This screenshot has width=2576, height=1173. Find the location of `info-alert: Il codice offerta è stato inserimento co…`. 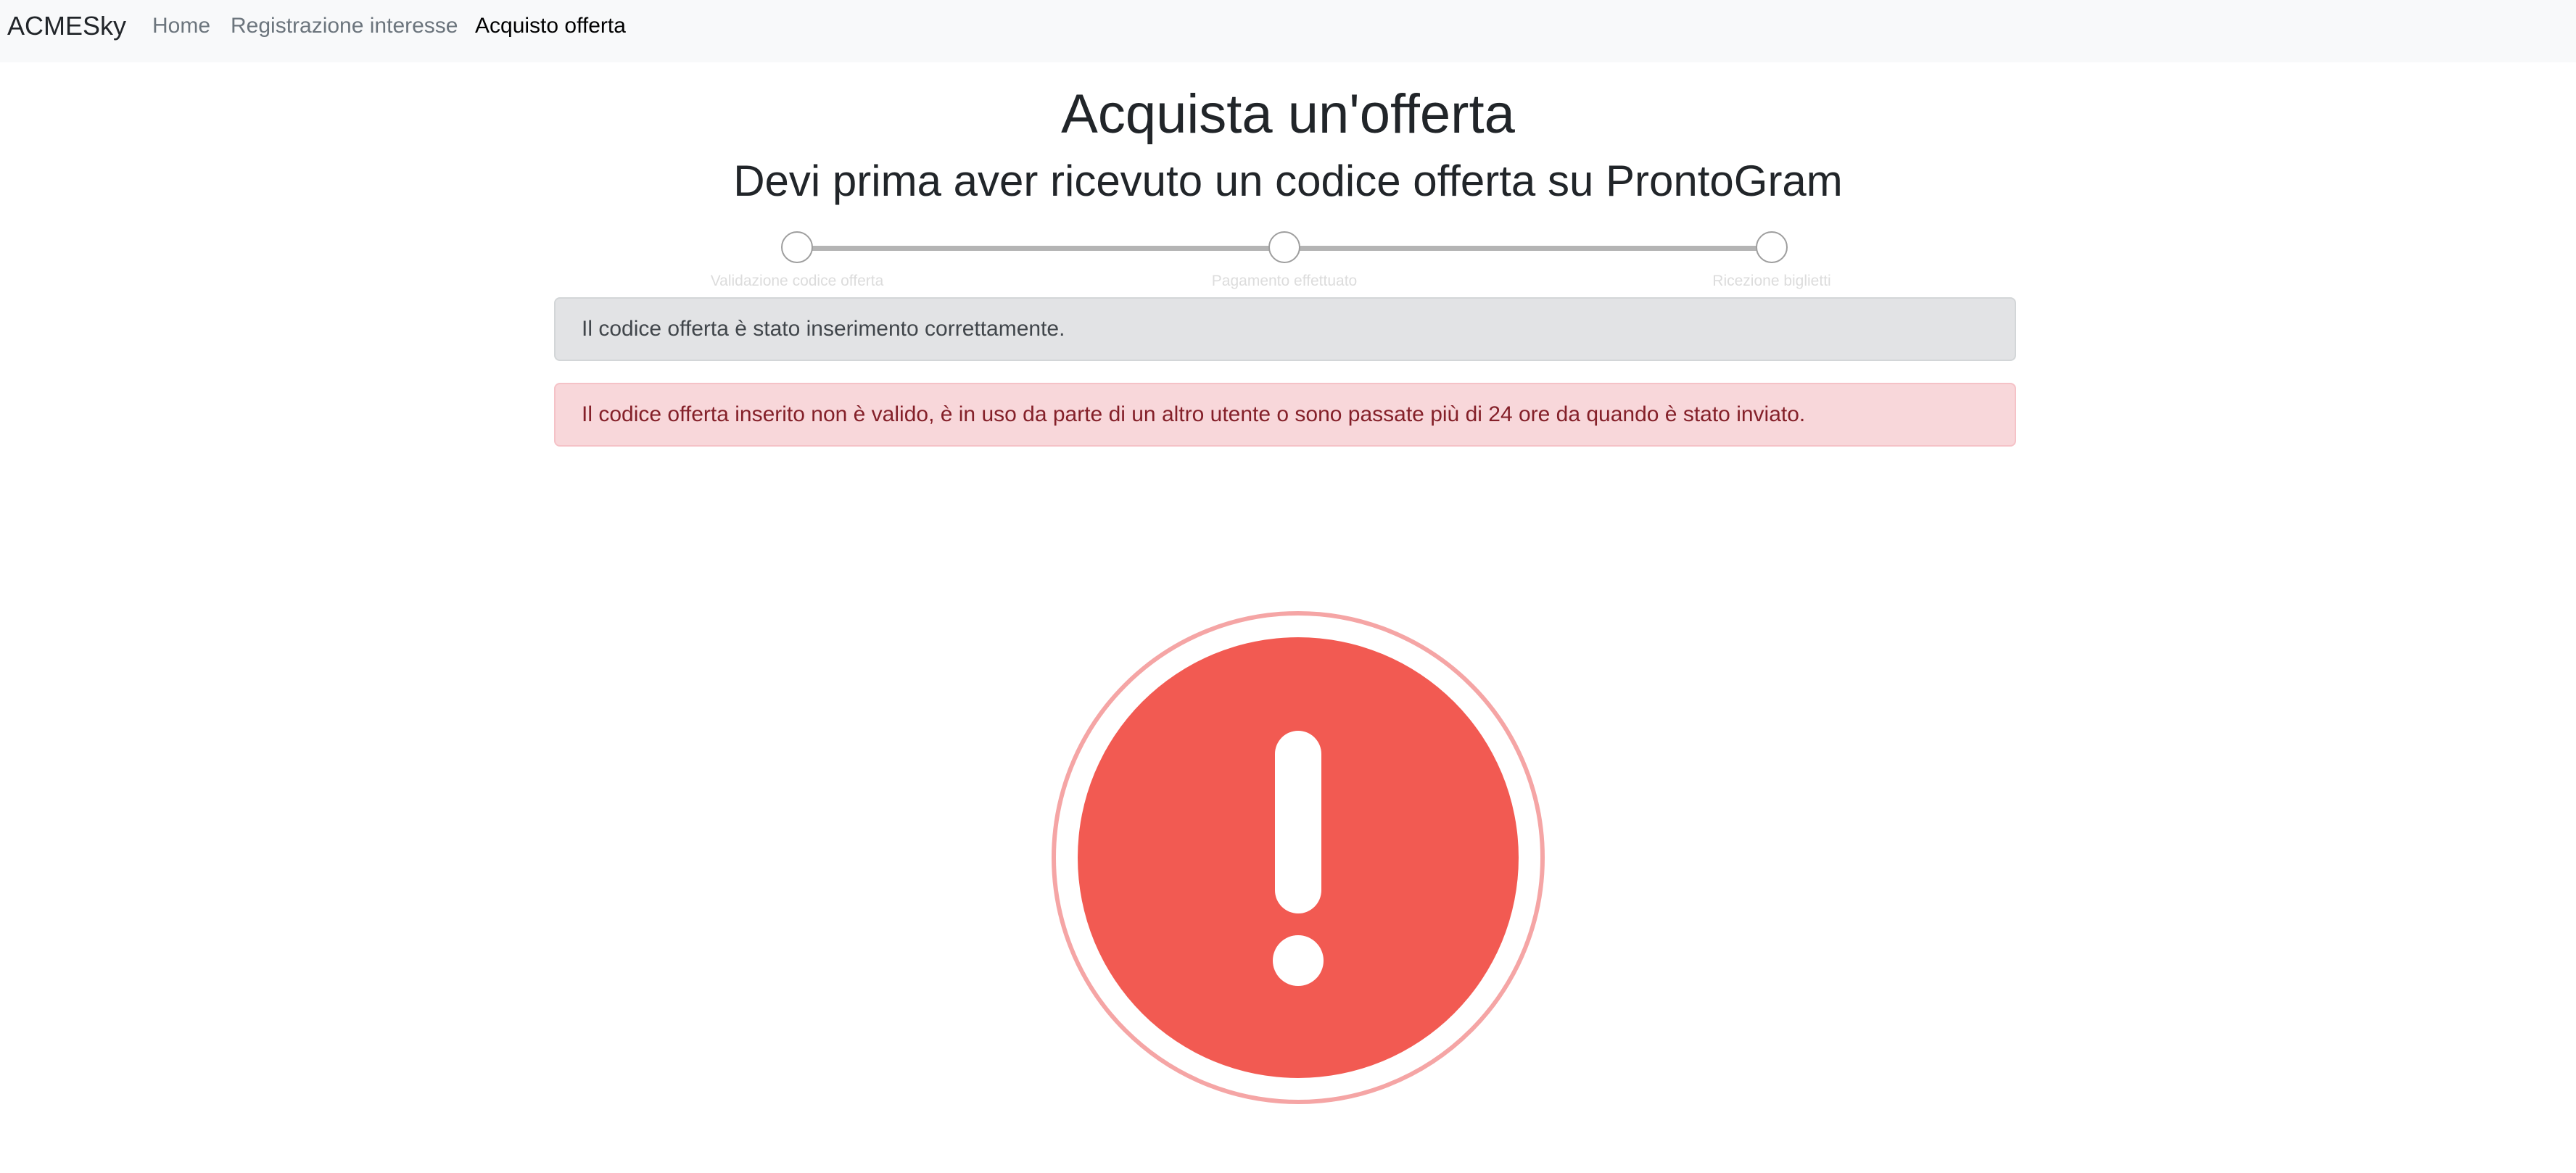

info-alert: Il codice offerta è stato inserimento co… is located at coordinates (1285, 329).